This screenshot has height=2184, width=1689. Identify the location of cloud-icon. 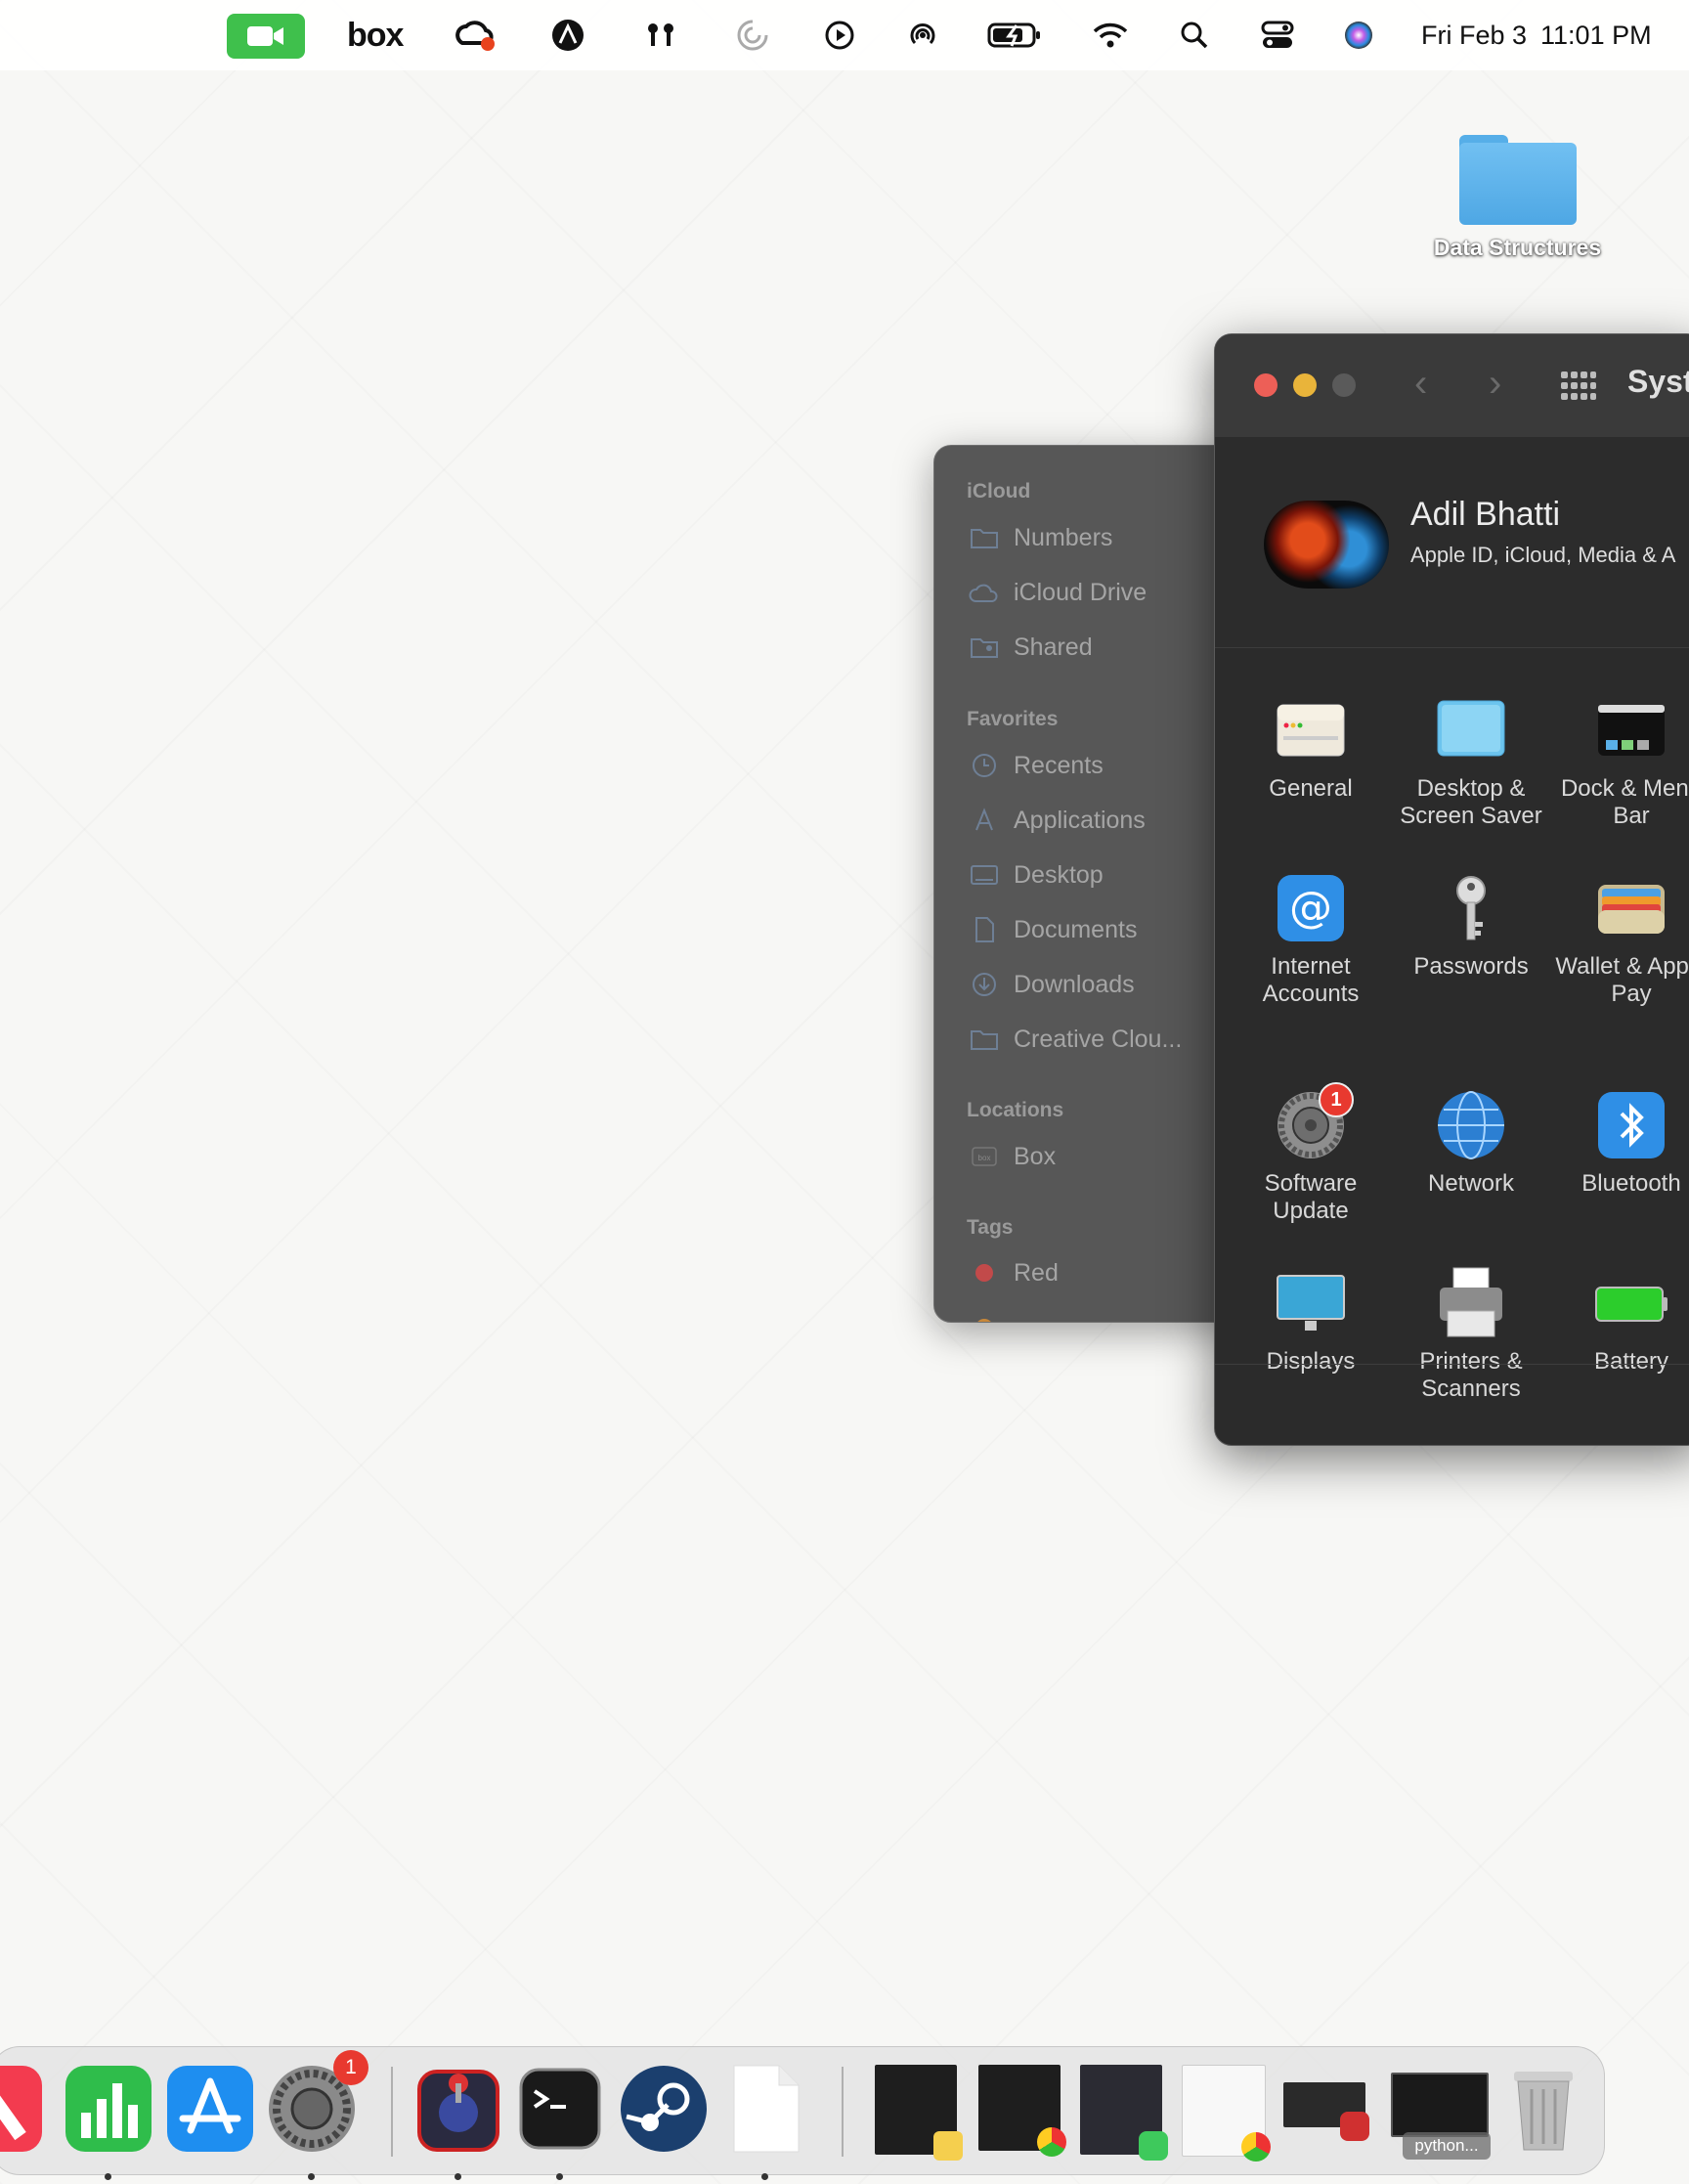
(984, 592).